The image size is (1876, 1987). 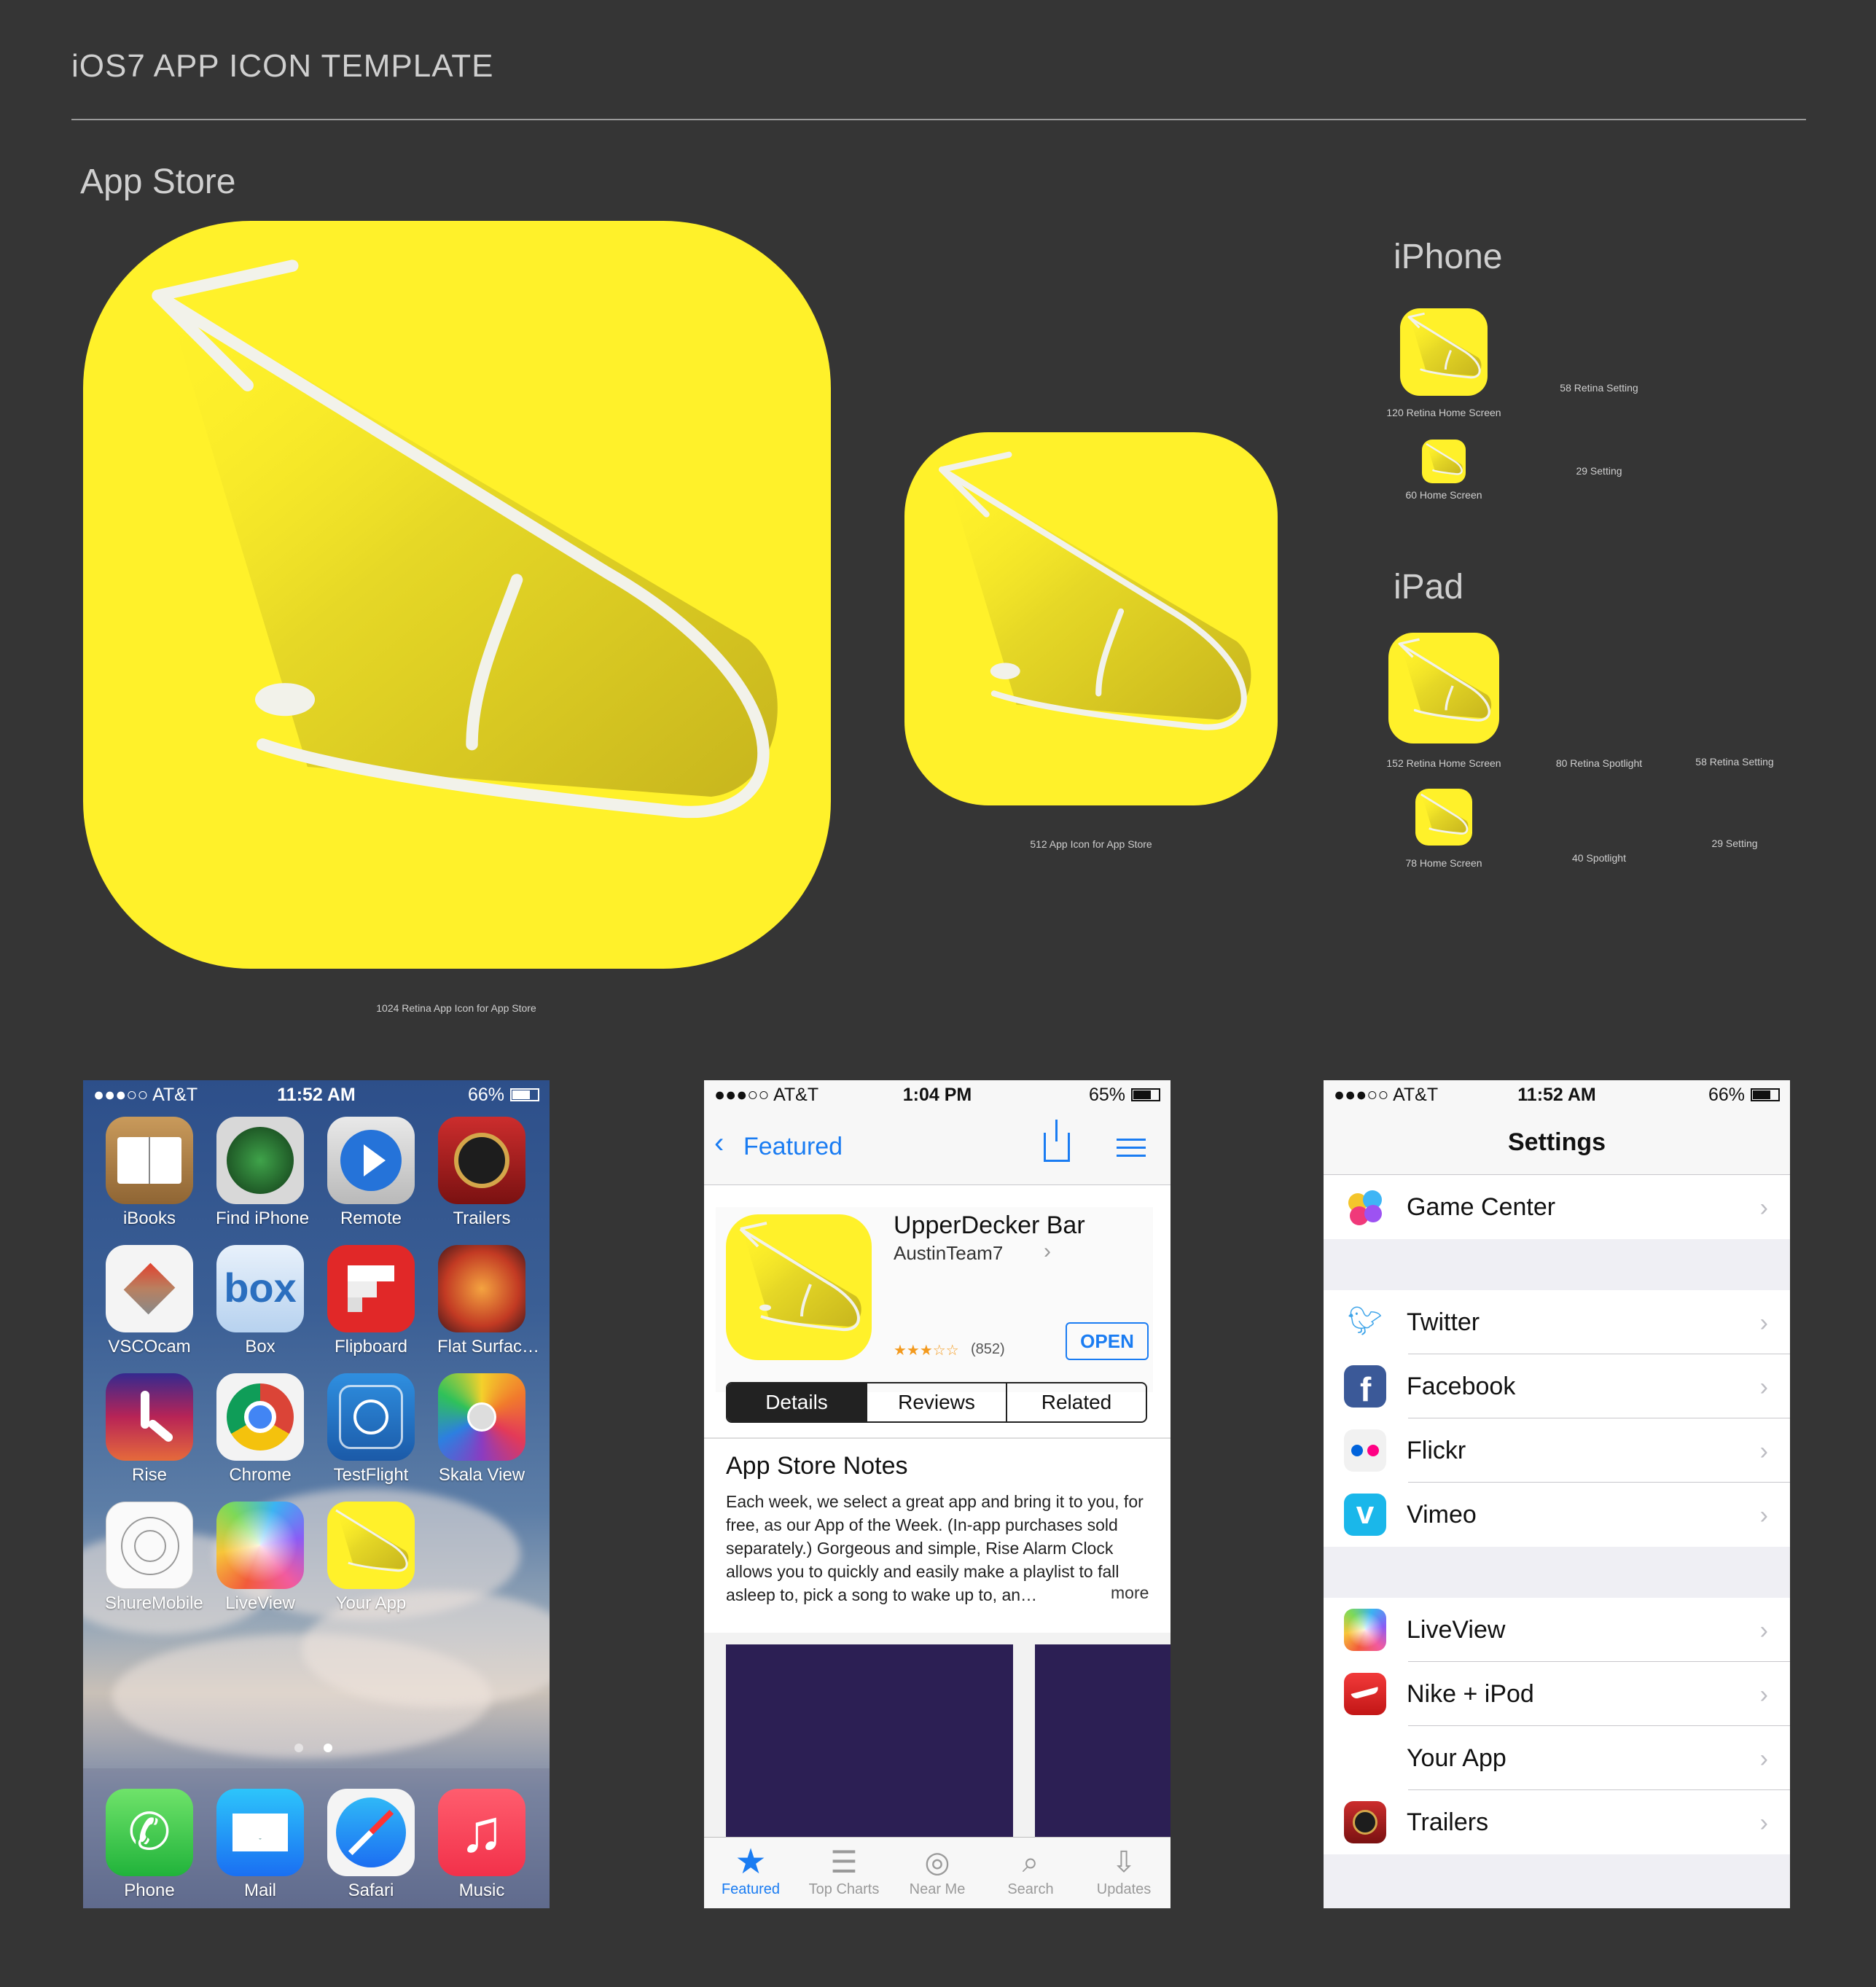 I want to click on rise-icon, so click(x=149, y=1417).